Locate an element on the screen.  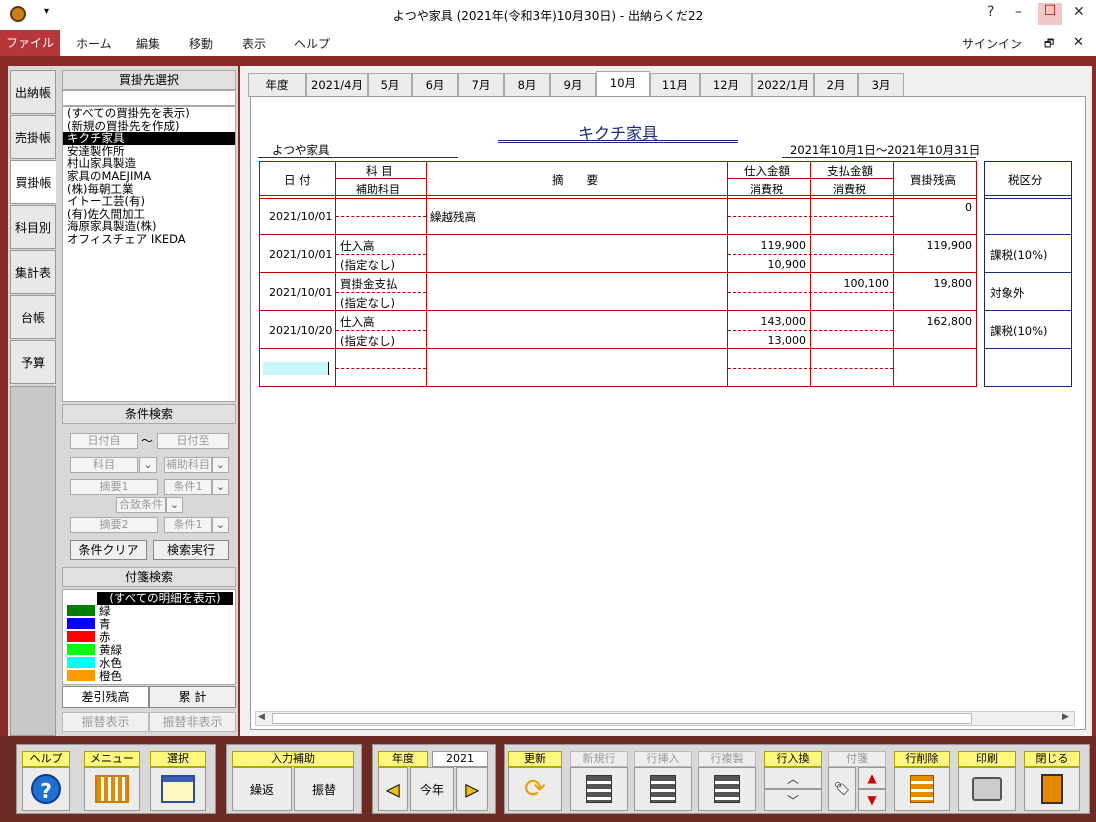
tag-all-item: (すべての明細を表示) is located at coordinates (165, 598).